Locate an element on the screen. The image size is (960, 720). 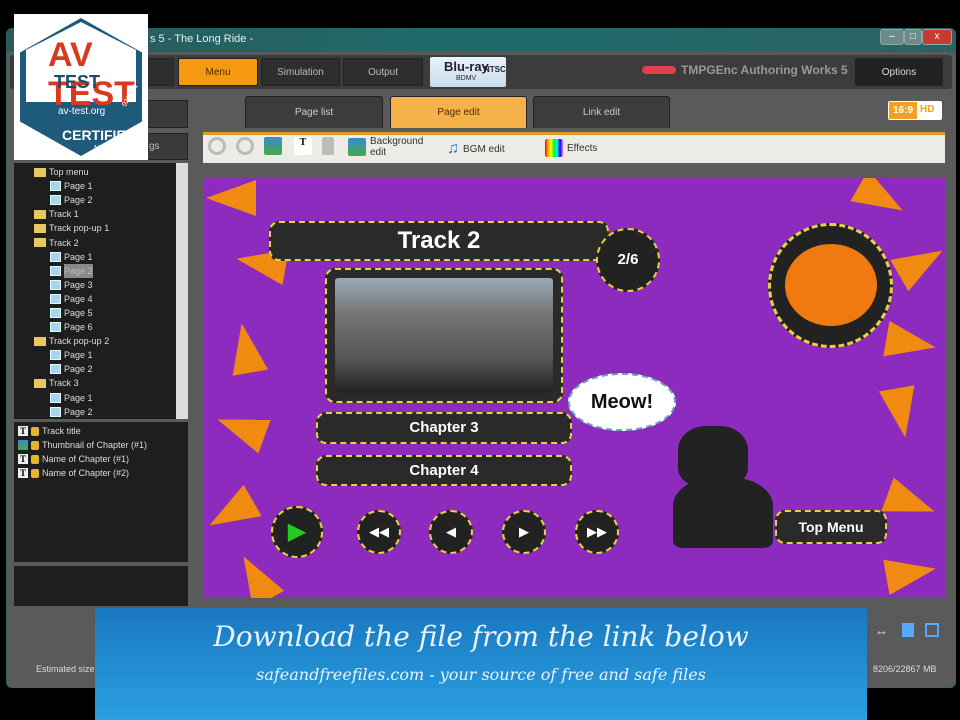
chapter-button-4: Chapter 4 is located at coordinates (444, 470).